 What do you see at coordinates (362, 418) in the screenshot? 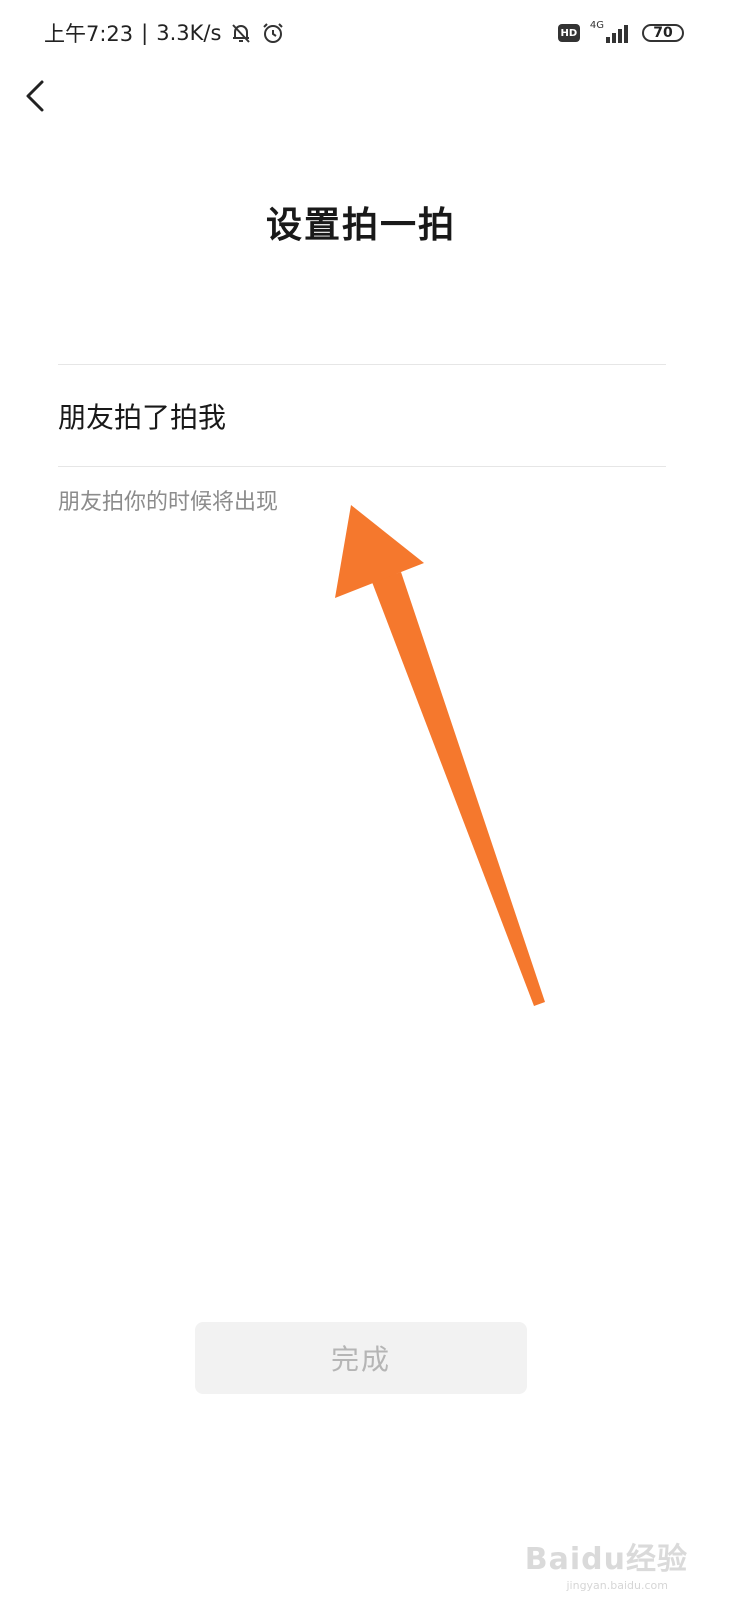
I see `pat-text-input: 朋友拍了拍我` at bounding box center [362, 418].